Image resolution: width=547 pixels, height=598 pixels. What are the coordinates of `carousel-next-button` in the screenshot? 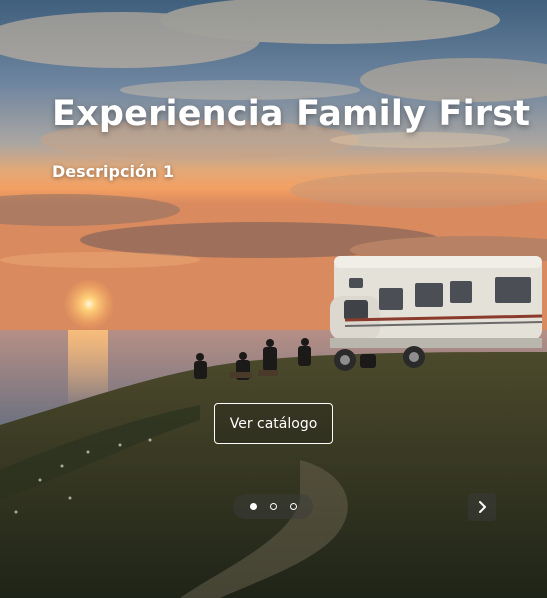 It's located at (482, 507).